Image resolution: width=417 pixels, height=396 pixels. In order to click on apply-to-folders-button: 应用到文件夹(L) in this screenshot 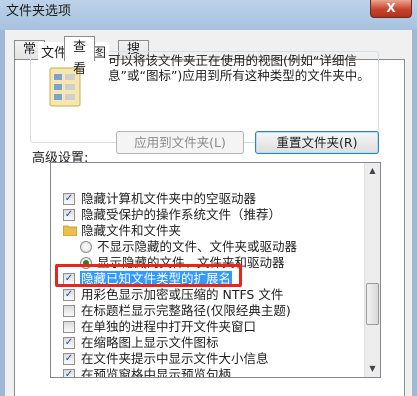, I will do `click(180, 142)`.